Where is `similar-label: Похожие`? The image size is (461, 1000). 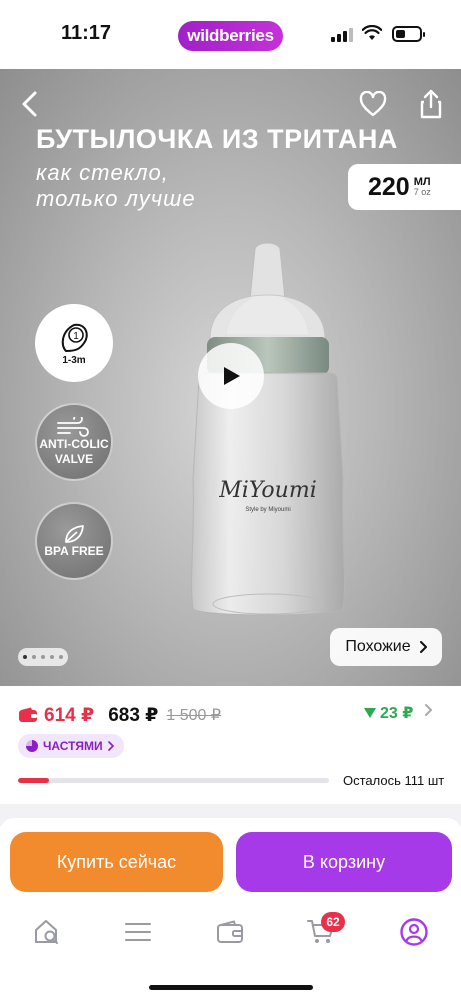
similar-label: Похожие is located at coordinates (378, 646).